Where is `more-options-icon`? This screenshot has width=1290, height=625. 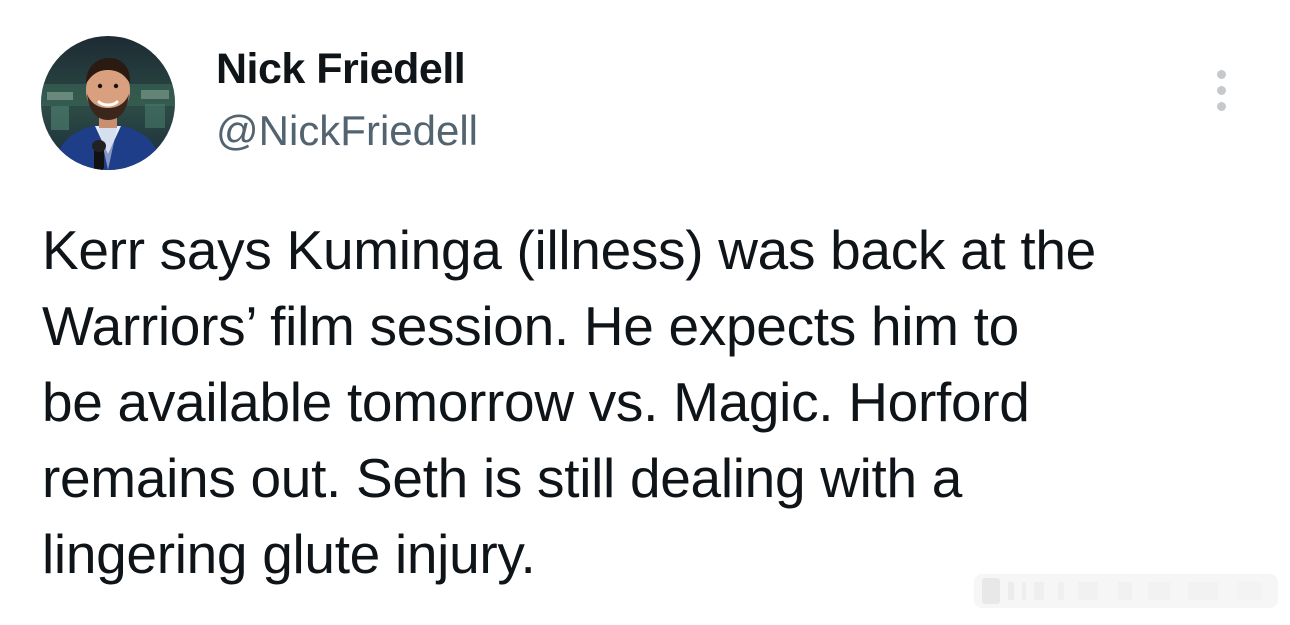
more-options-icon is located at coordinates (1222, 91).